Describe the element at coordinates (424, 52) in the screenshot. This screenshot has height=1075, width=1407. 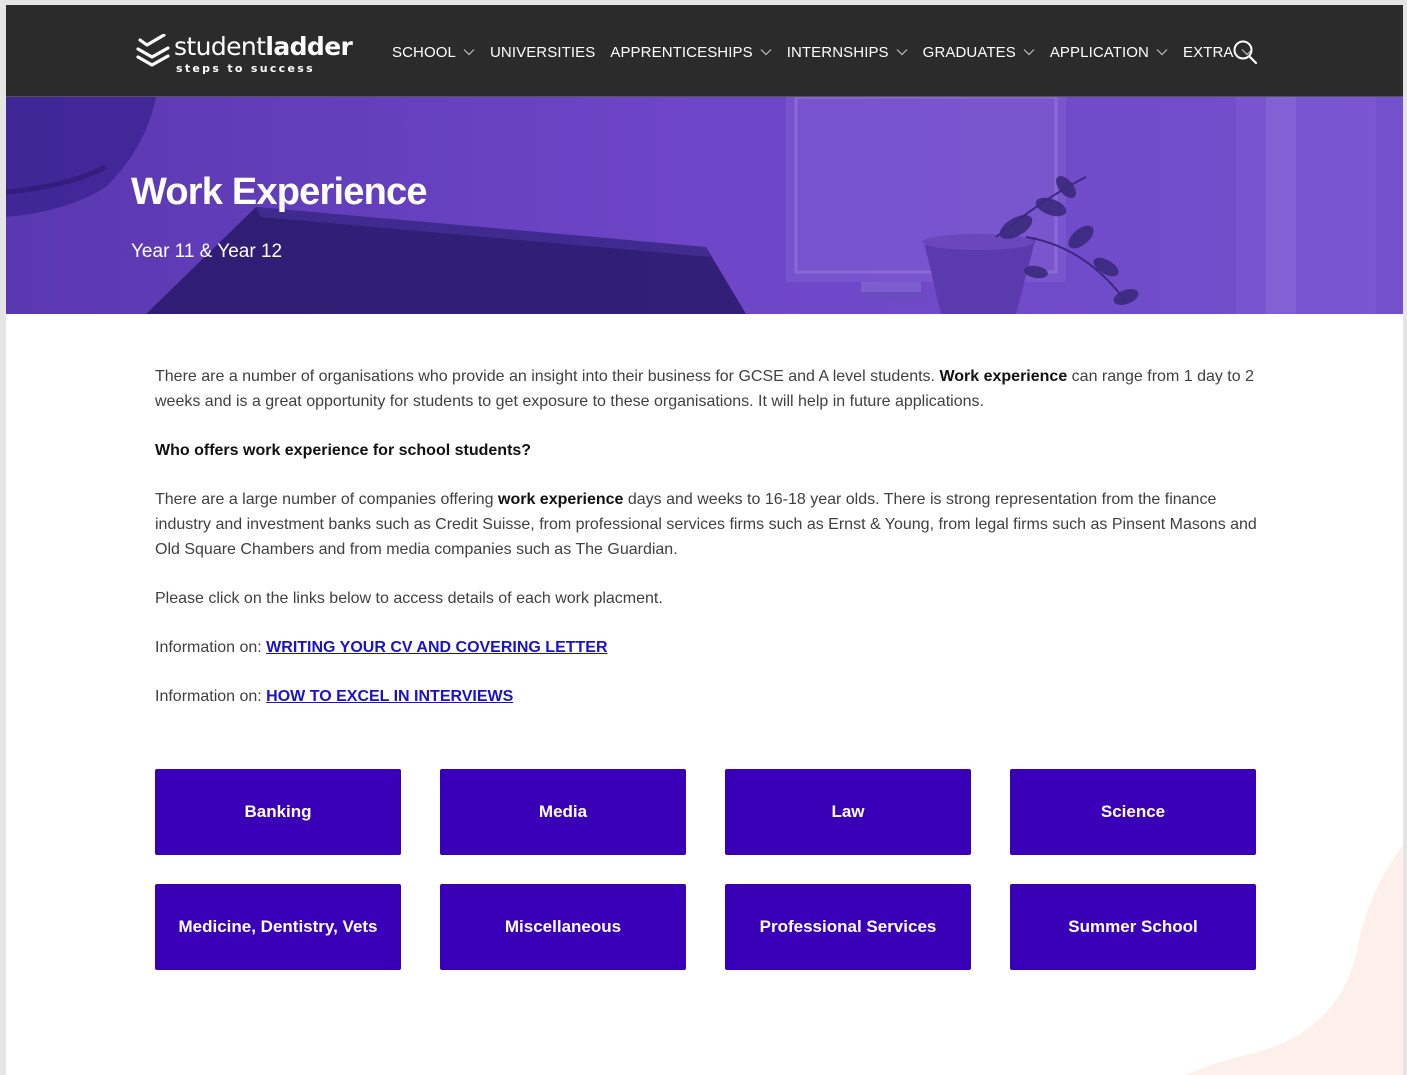
I see `nav-item-label: SCHOOL` at that location.